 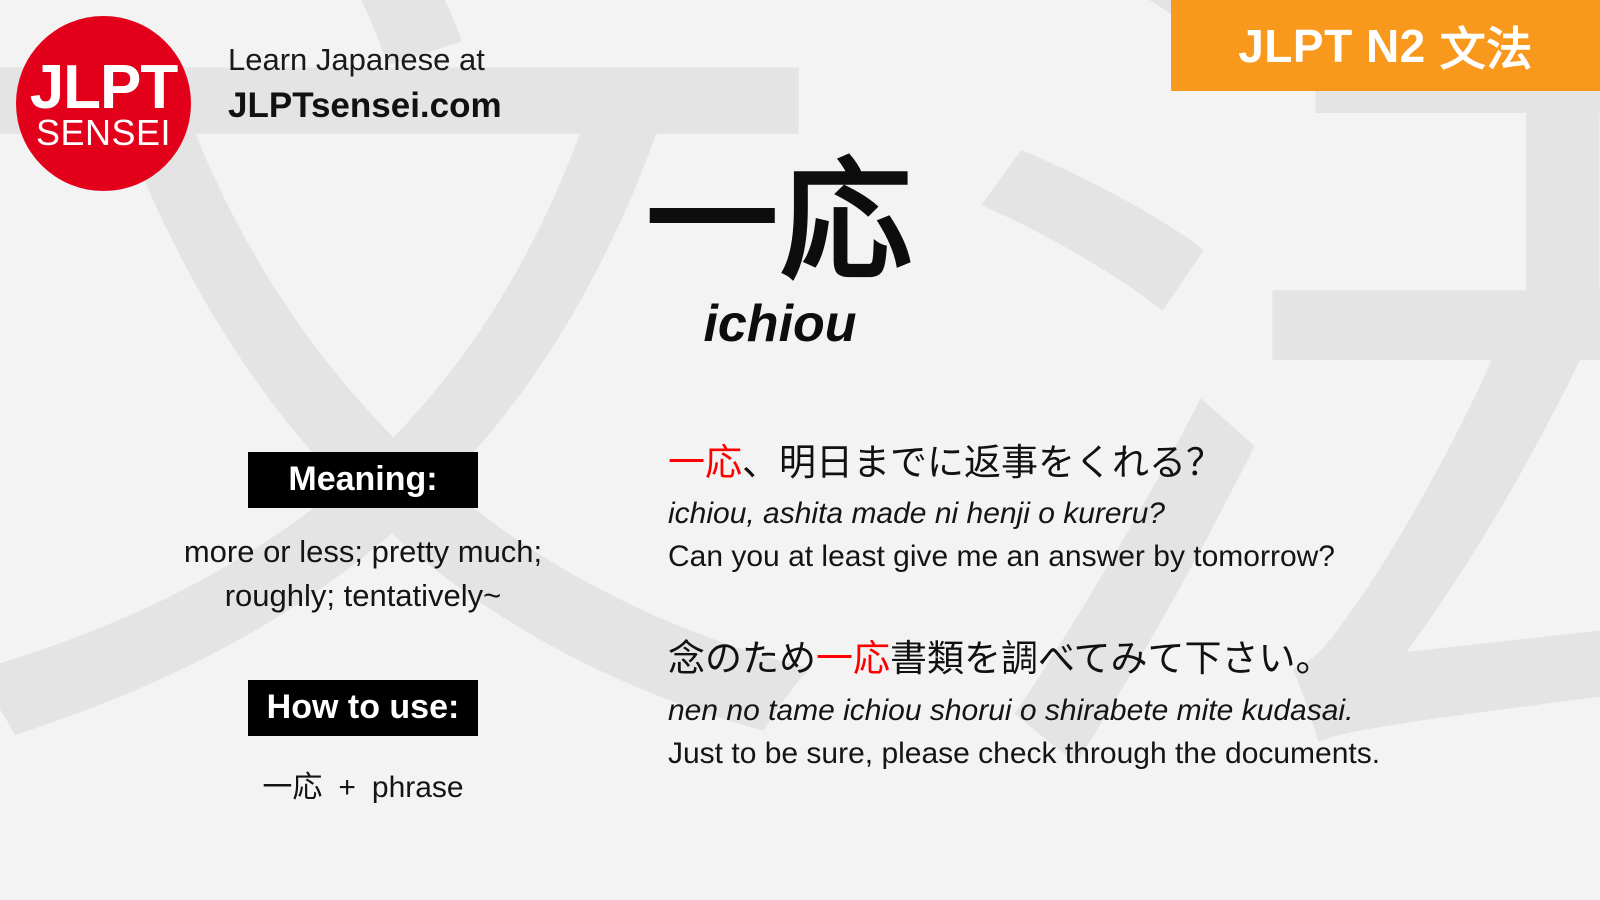 I want to click on meaning-line-2: roughly; tentatively~, so click(x=363, y=596).